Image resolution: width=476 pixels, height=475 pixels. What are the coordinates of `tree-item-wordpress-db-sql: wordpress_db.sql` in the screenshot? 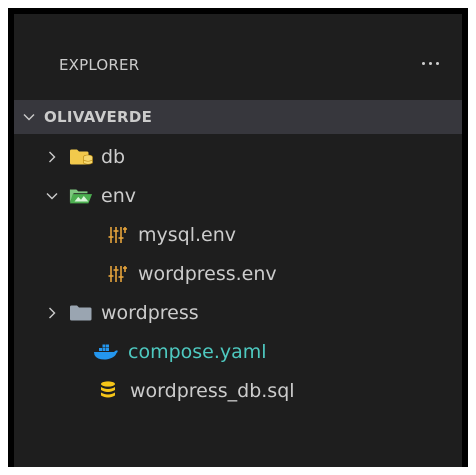 It's located at (238, 391).